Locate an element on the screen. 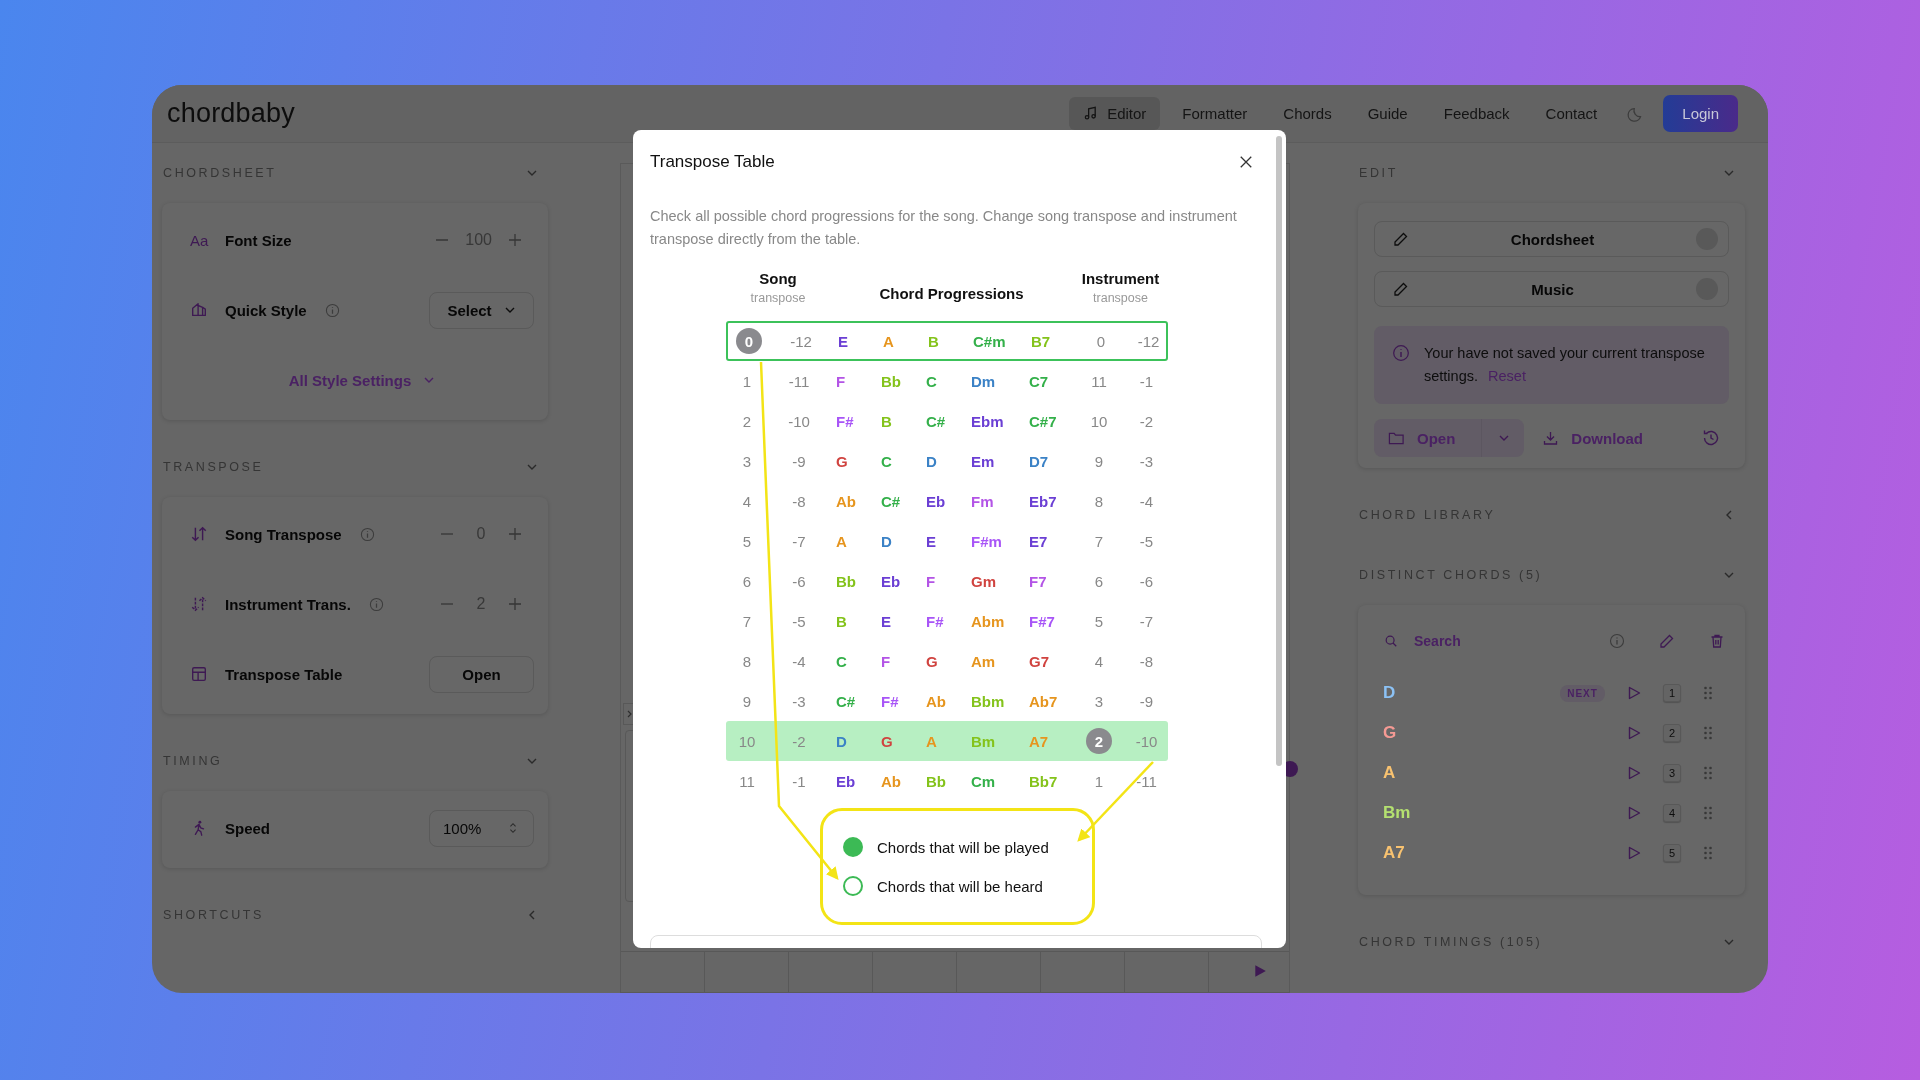 The width and height of the screenshot is (1920, 1080). chord-name: A7 is located at coordinates (1394, 853).